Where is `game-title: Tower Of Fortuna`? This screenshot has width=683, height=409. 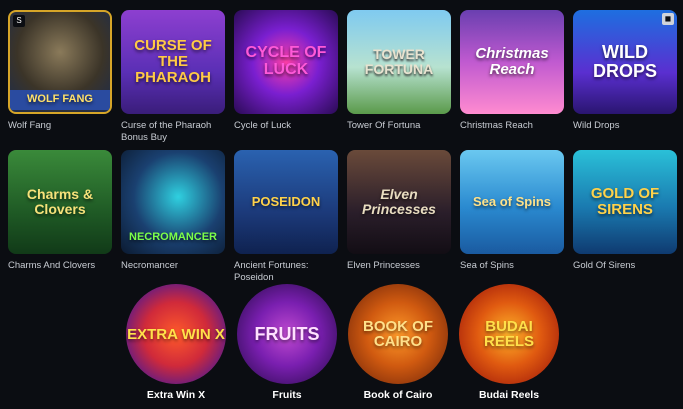 game-title: Tower Of Fortuna is located at coordinates (399, 132).